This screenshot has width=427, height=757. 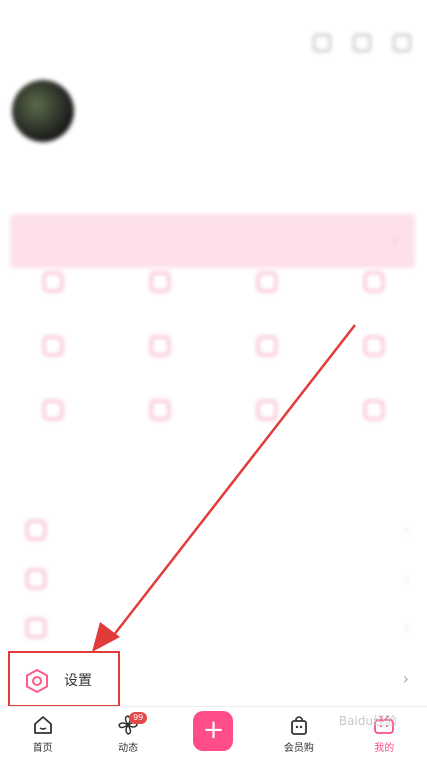 I want to click on stats-row, so click(x=213, y=170).